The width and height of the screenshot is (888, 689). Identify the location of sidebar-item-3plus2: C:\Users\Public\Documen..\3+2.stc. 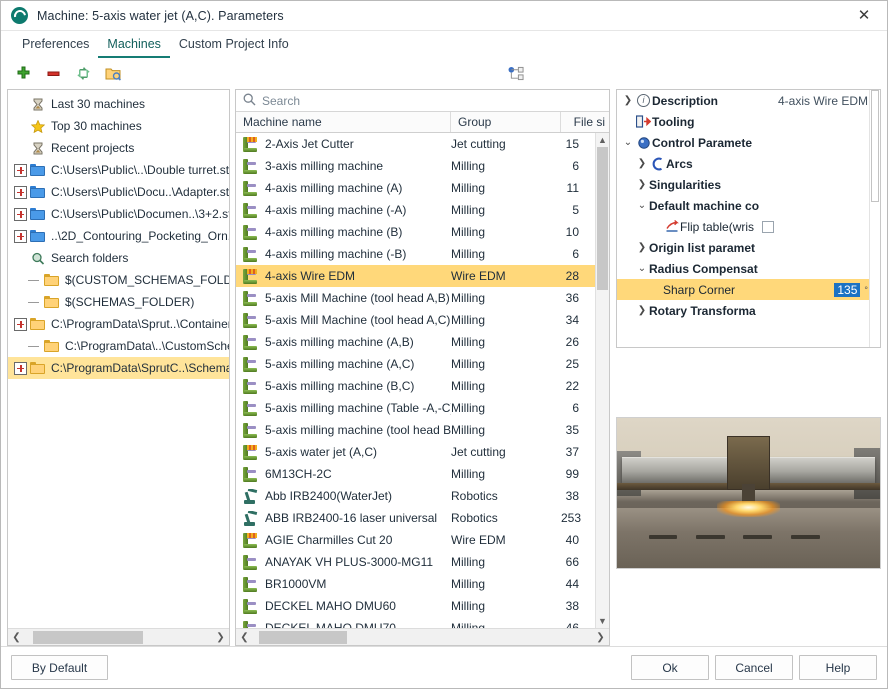
(118, 214).